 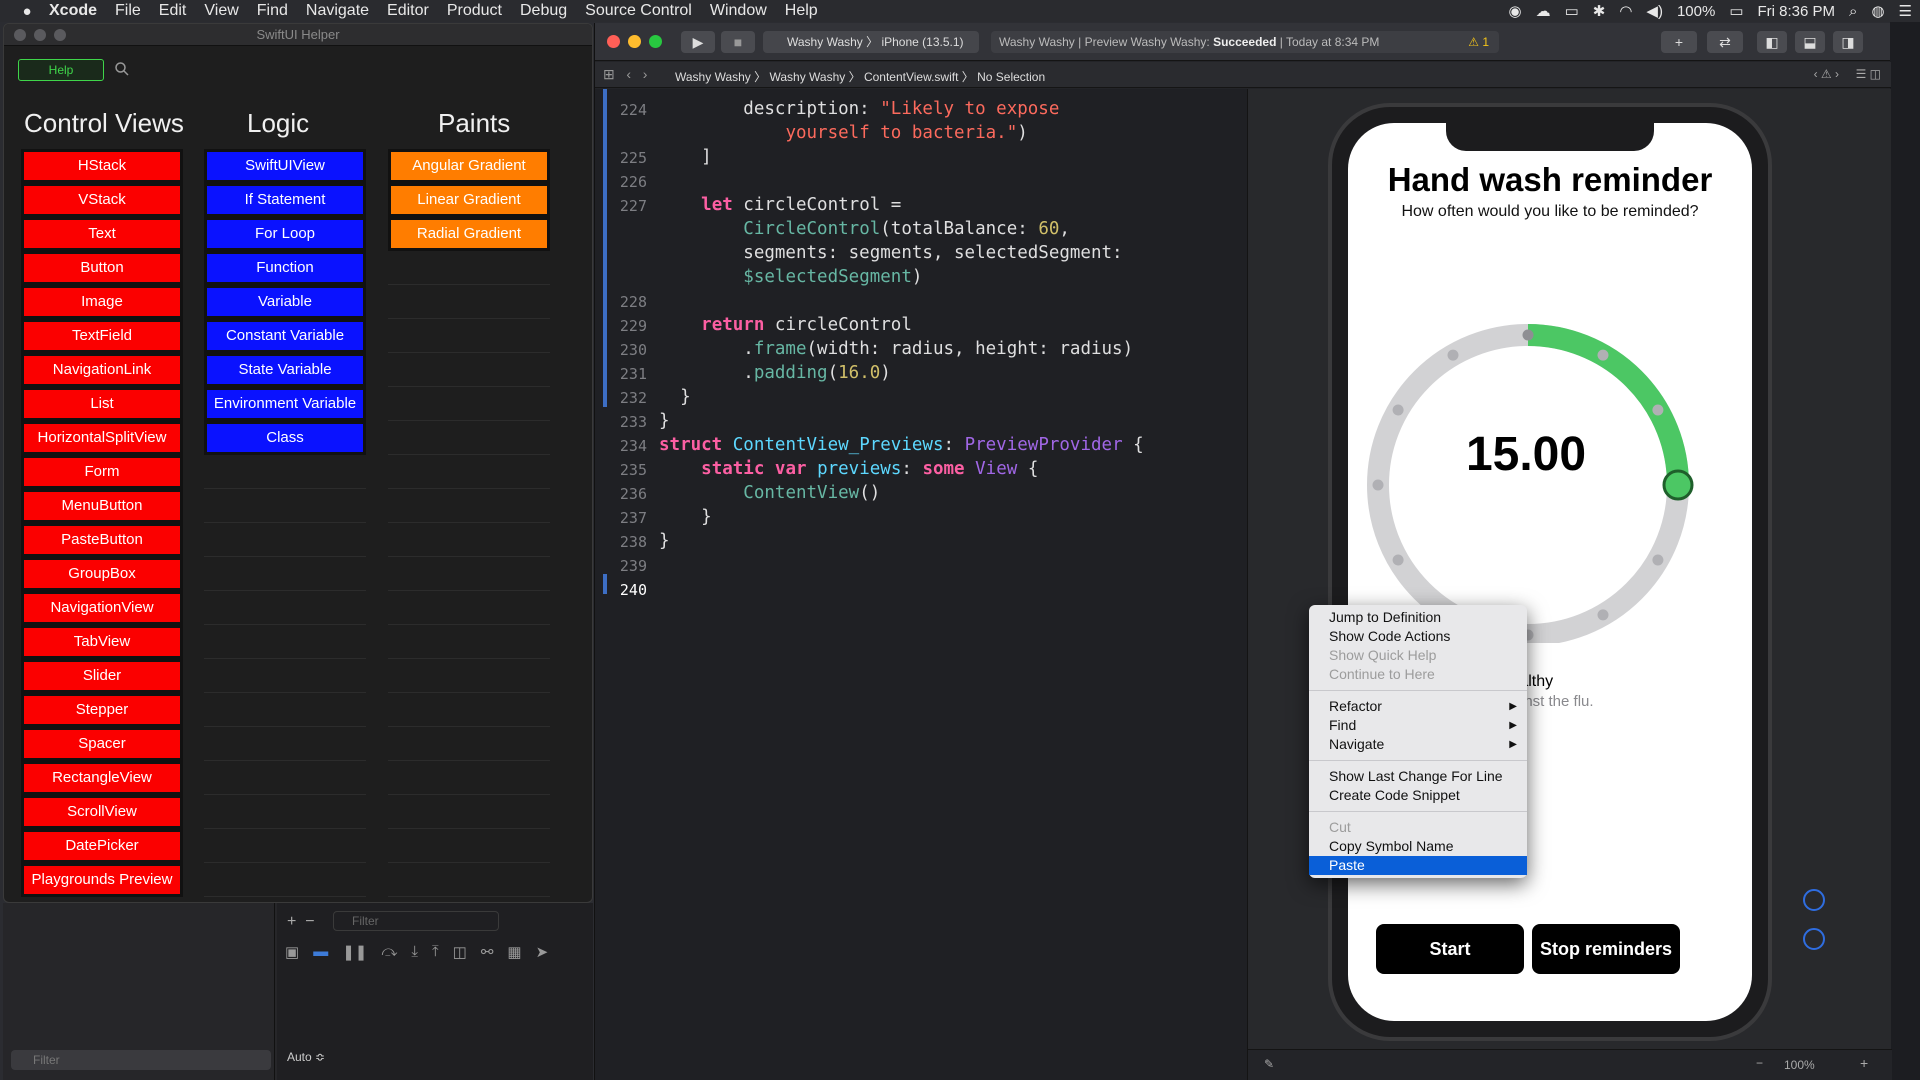 What do you see at coordinates (73, 11) in the screenshot?
I see `menu-app-name: Xcode` at bounding box center [73, 11].